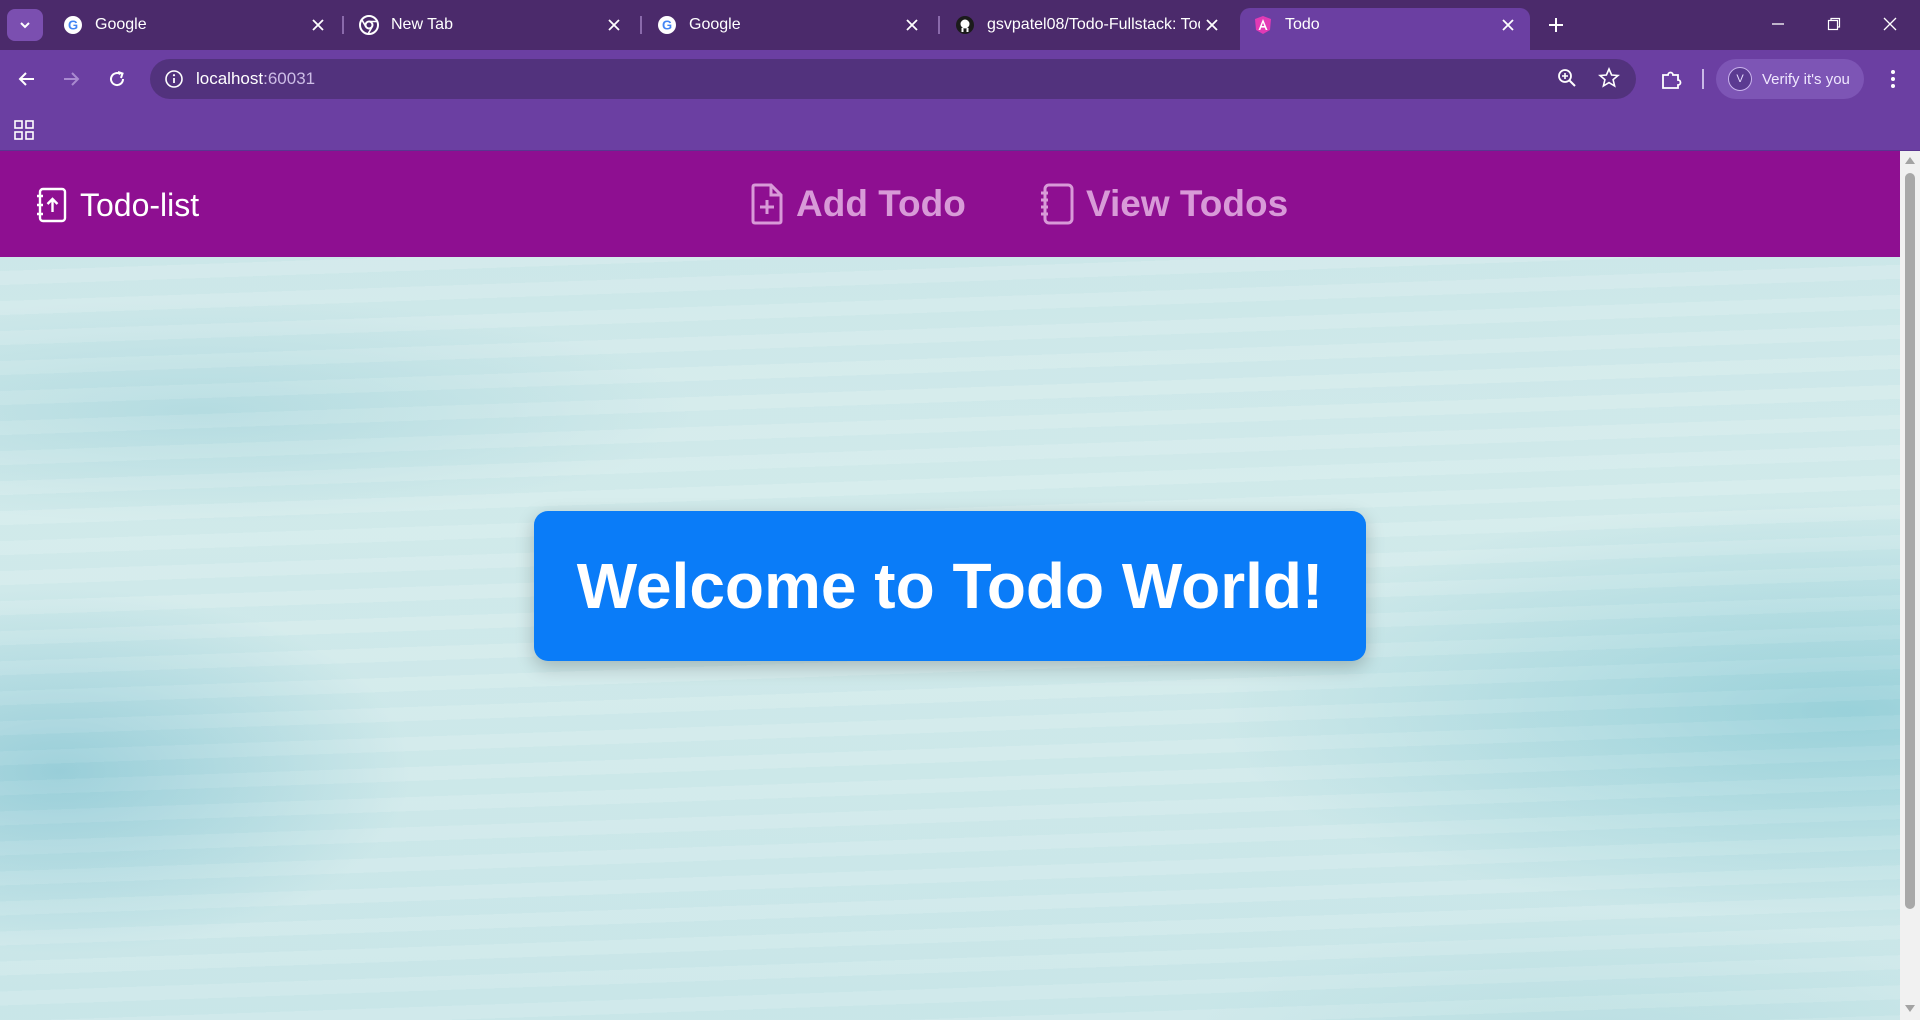 This screenshot has height=1020, width=1920. I want to click on minimize-button, so click(1778, 24).